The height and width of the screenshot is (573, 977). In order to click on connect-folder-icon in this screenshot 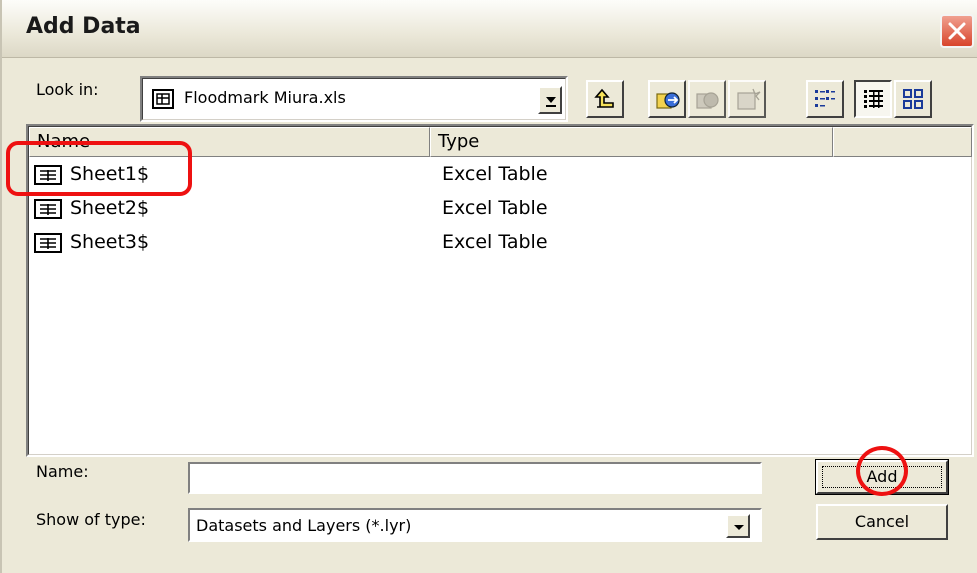, I will do `click(668, 100)`.